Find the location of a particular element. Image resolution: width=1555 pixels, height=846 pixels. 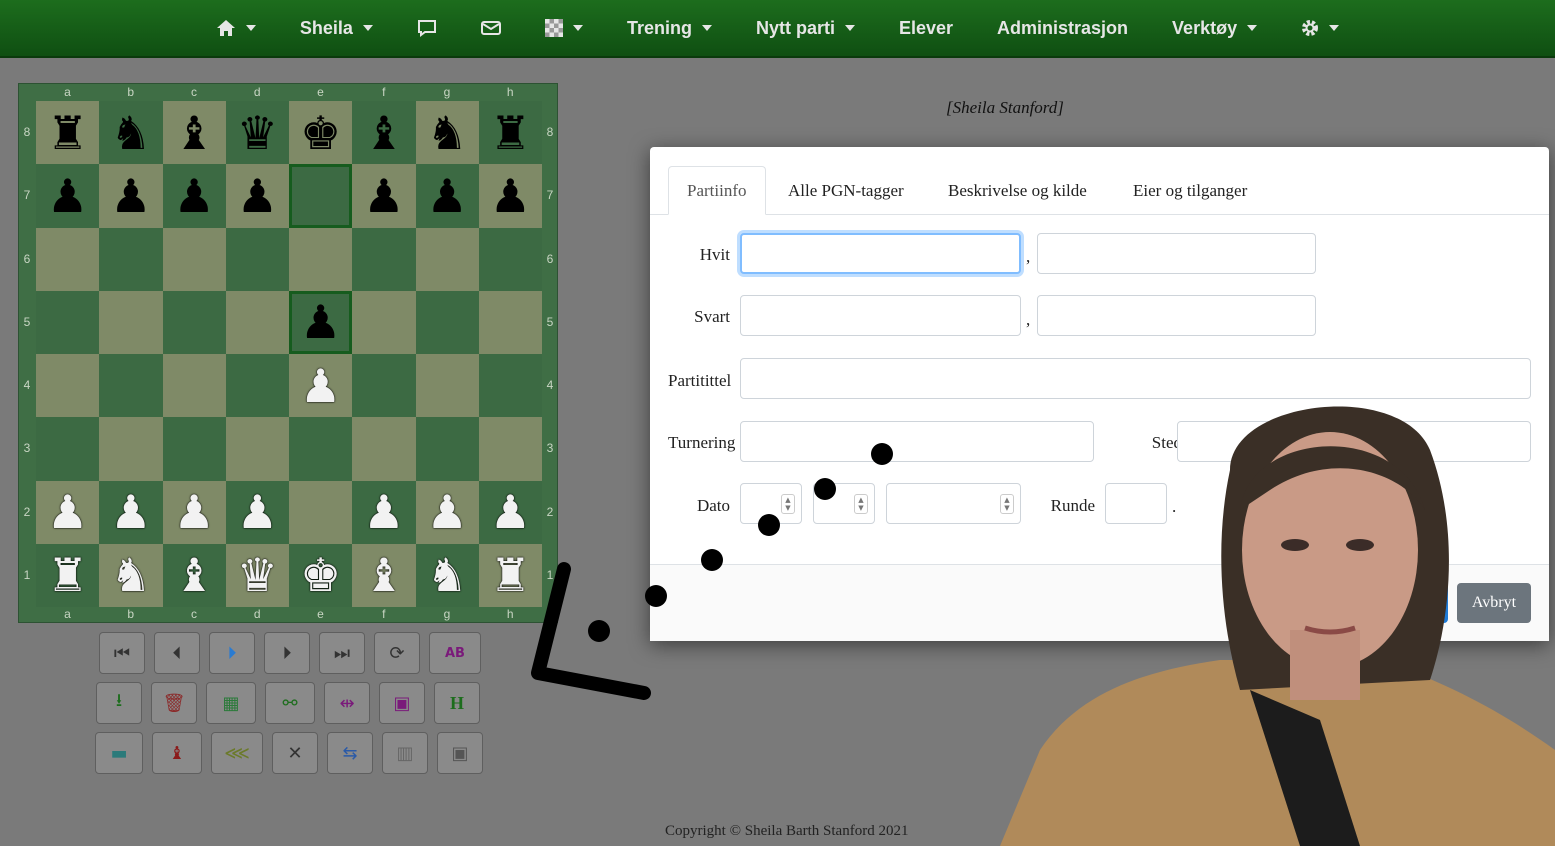

square-f7: ♟ is located at coordinates (384, 196).